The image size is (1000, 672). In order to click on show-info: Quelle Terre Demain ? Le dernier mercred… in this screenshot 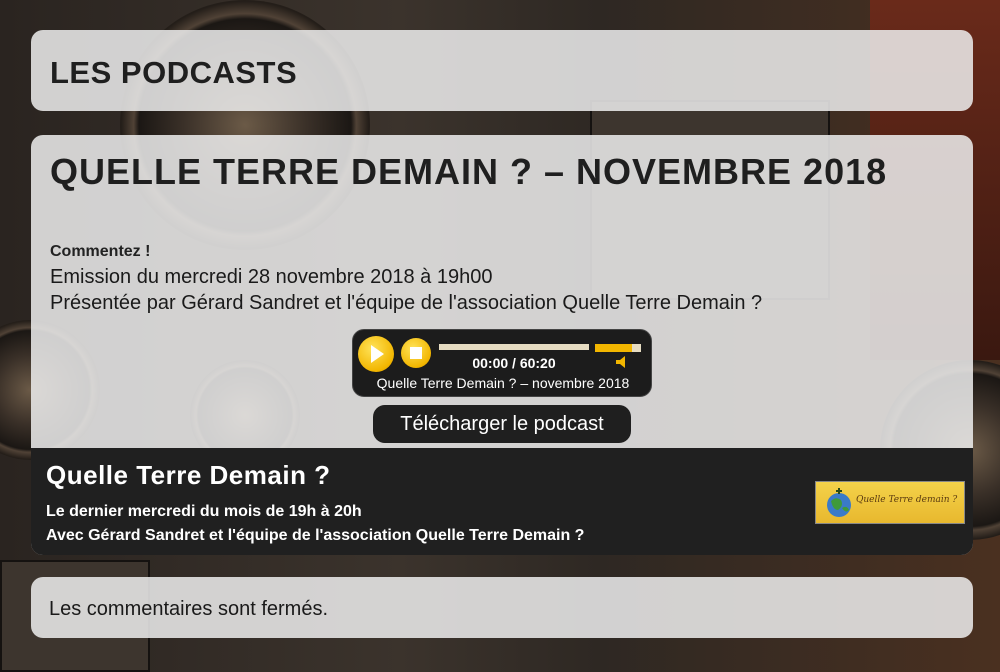, I will do `click(502, 501)`.